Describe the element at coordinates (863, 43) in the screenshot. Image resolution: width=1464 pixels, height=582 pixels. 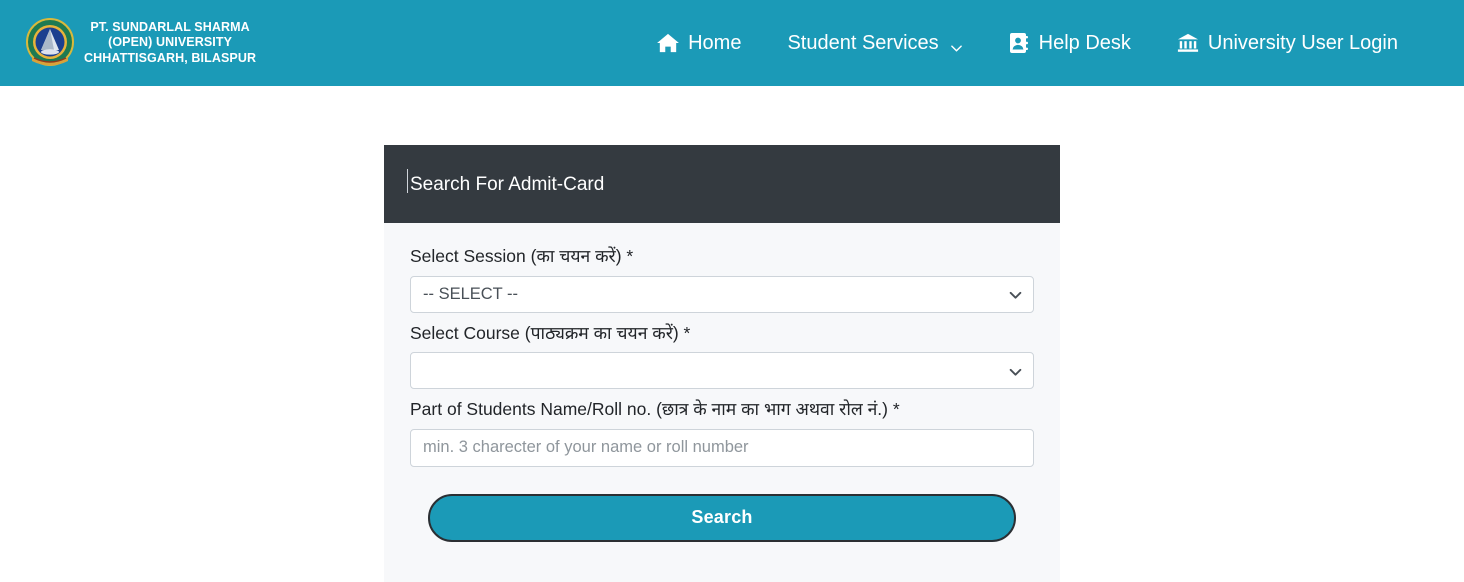
I see `nav-item-student-services-label: Student Services` at that location.